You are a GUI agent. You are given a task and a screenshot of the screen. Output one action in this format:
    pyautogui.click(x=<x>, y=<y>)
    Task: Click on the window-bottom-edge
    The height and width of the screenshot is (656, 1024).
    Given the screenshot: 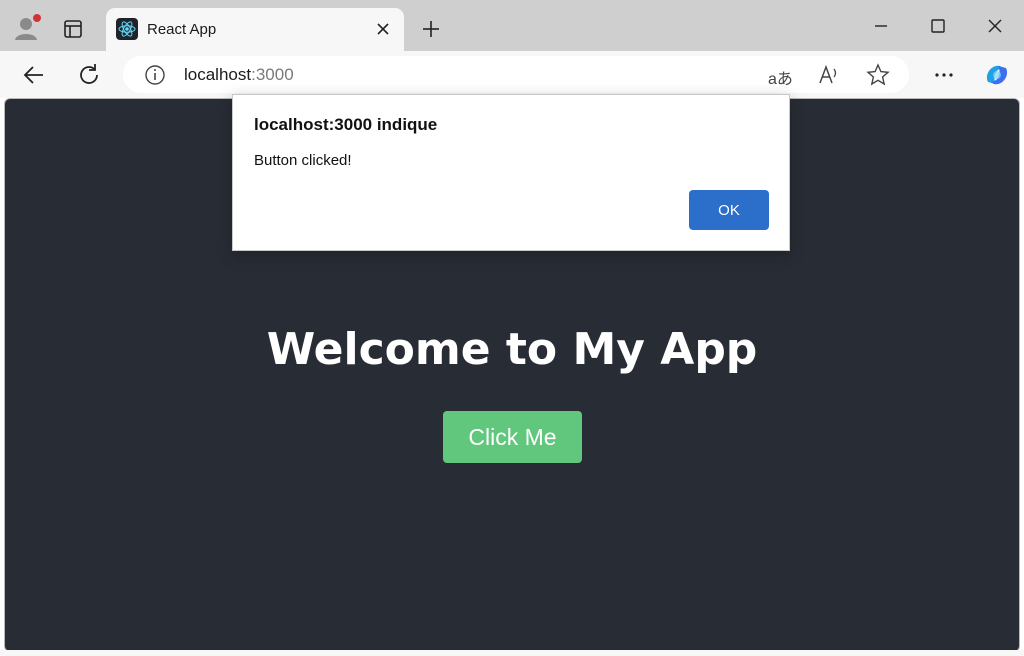 What is the action you would take?
    pyautogui.click(x=512, y=653)
    